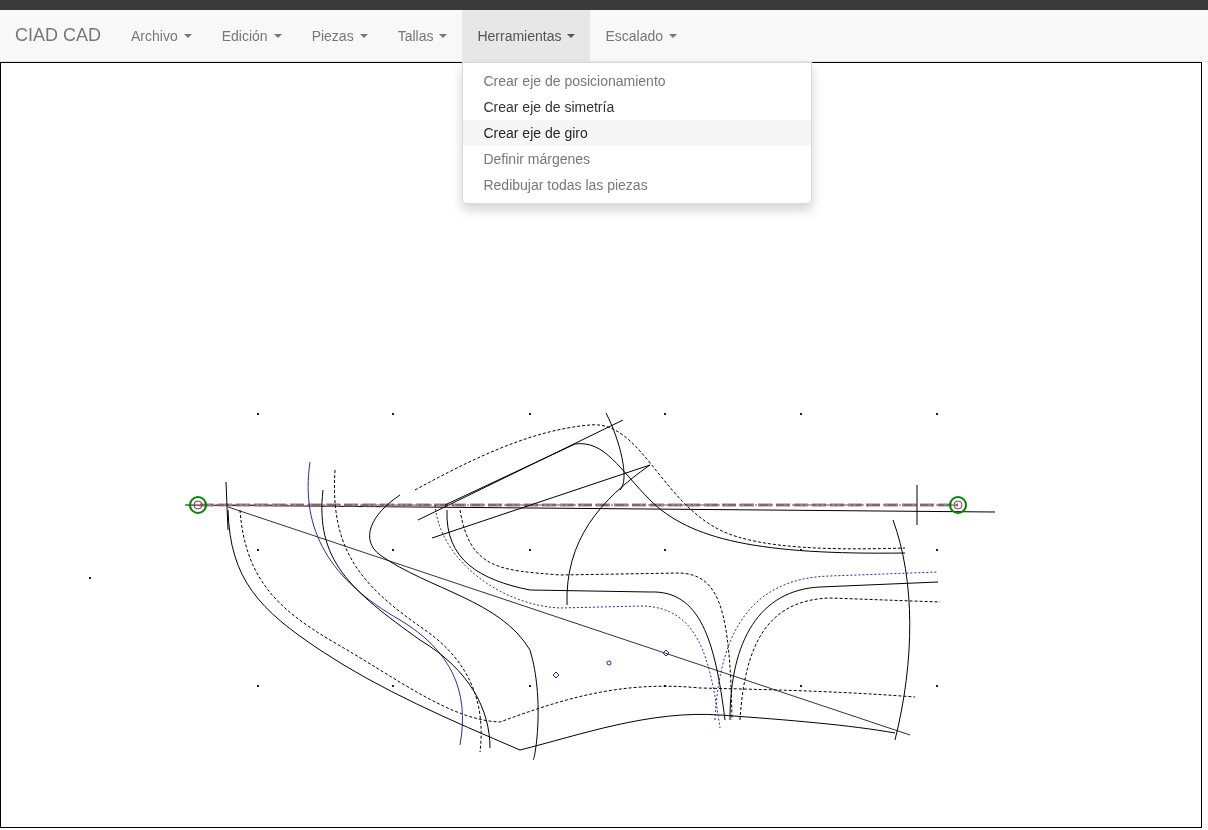 The image size is (1208, 830). Describe the element at coordinates (637, 133) in the screenshot. I see `menu-item: Crear eje de giro` at that location.